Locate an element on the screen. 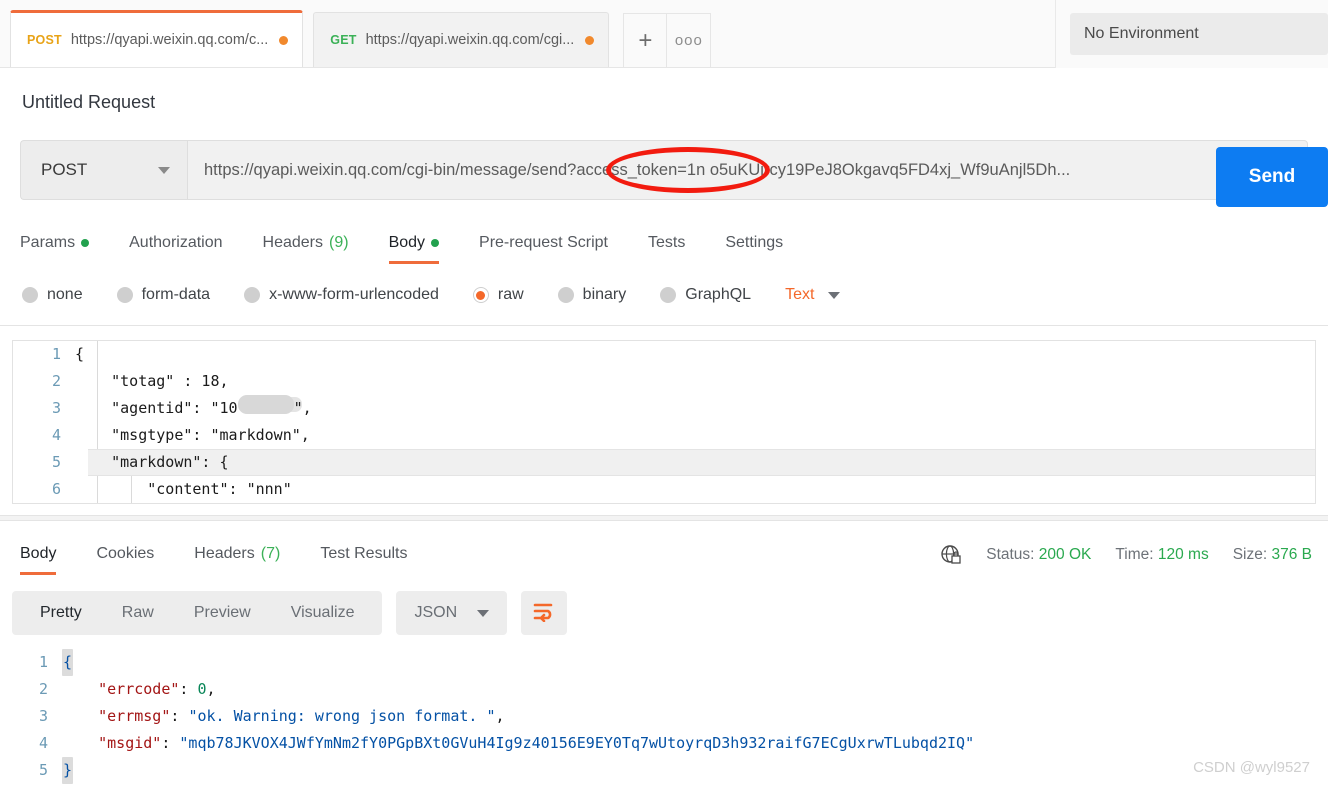 The height and width of the screenshot is (801, 1328). tab-options-button: ooo is located at coordinates (689, 40).